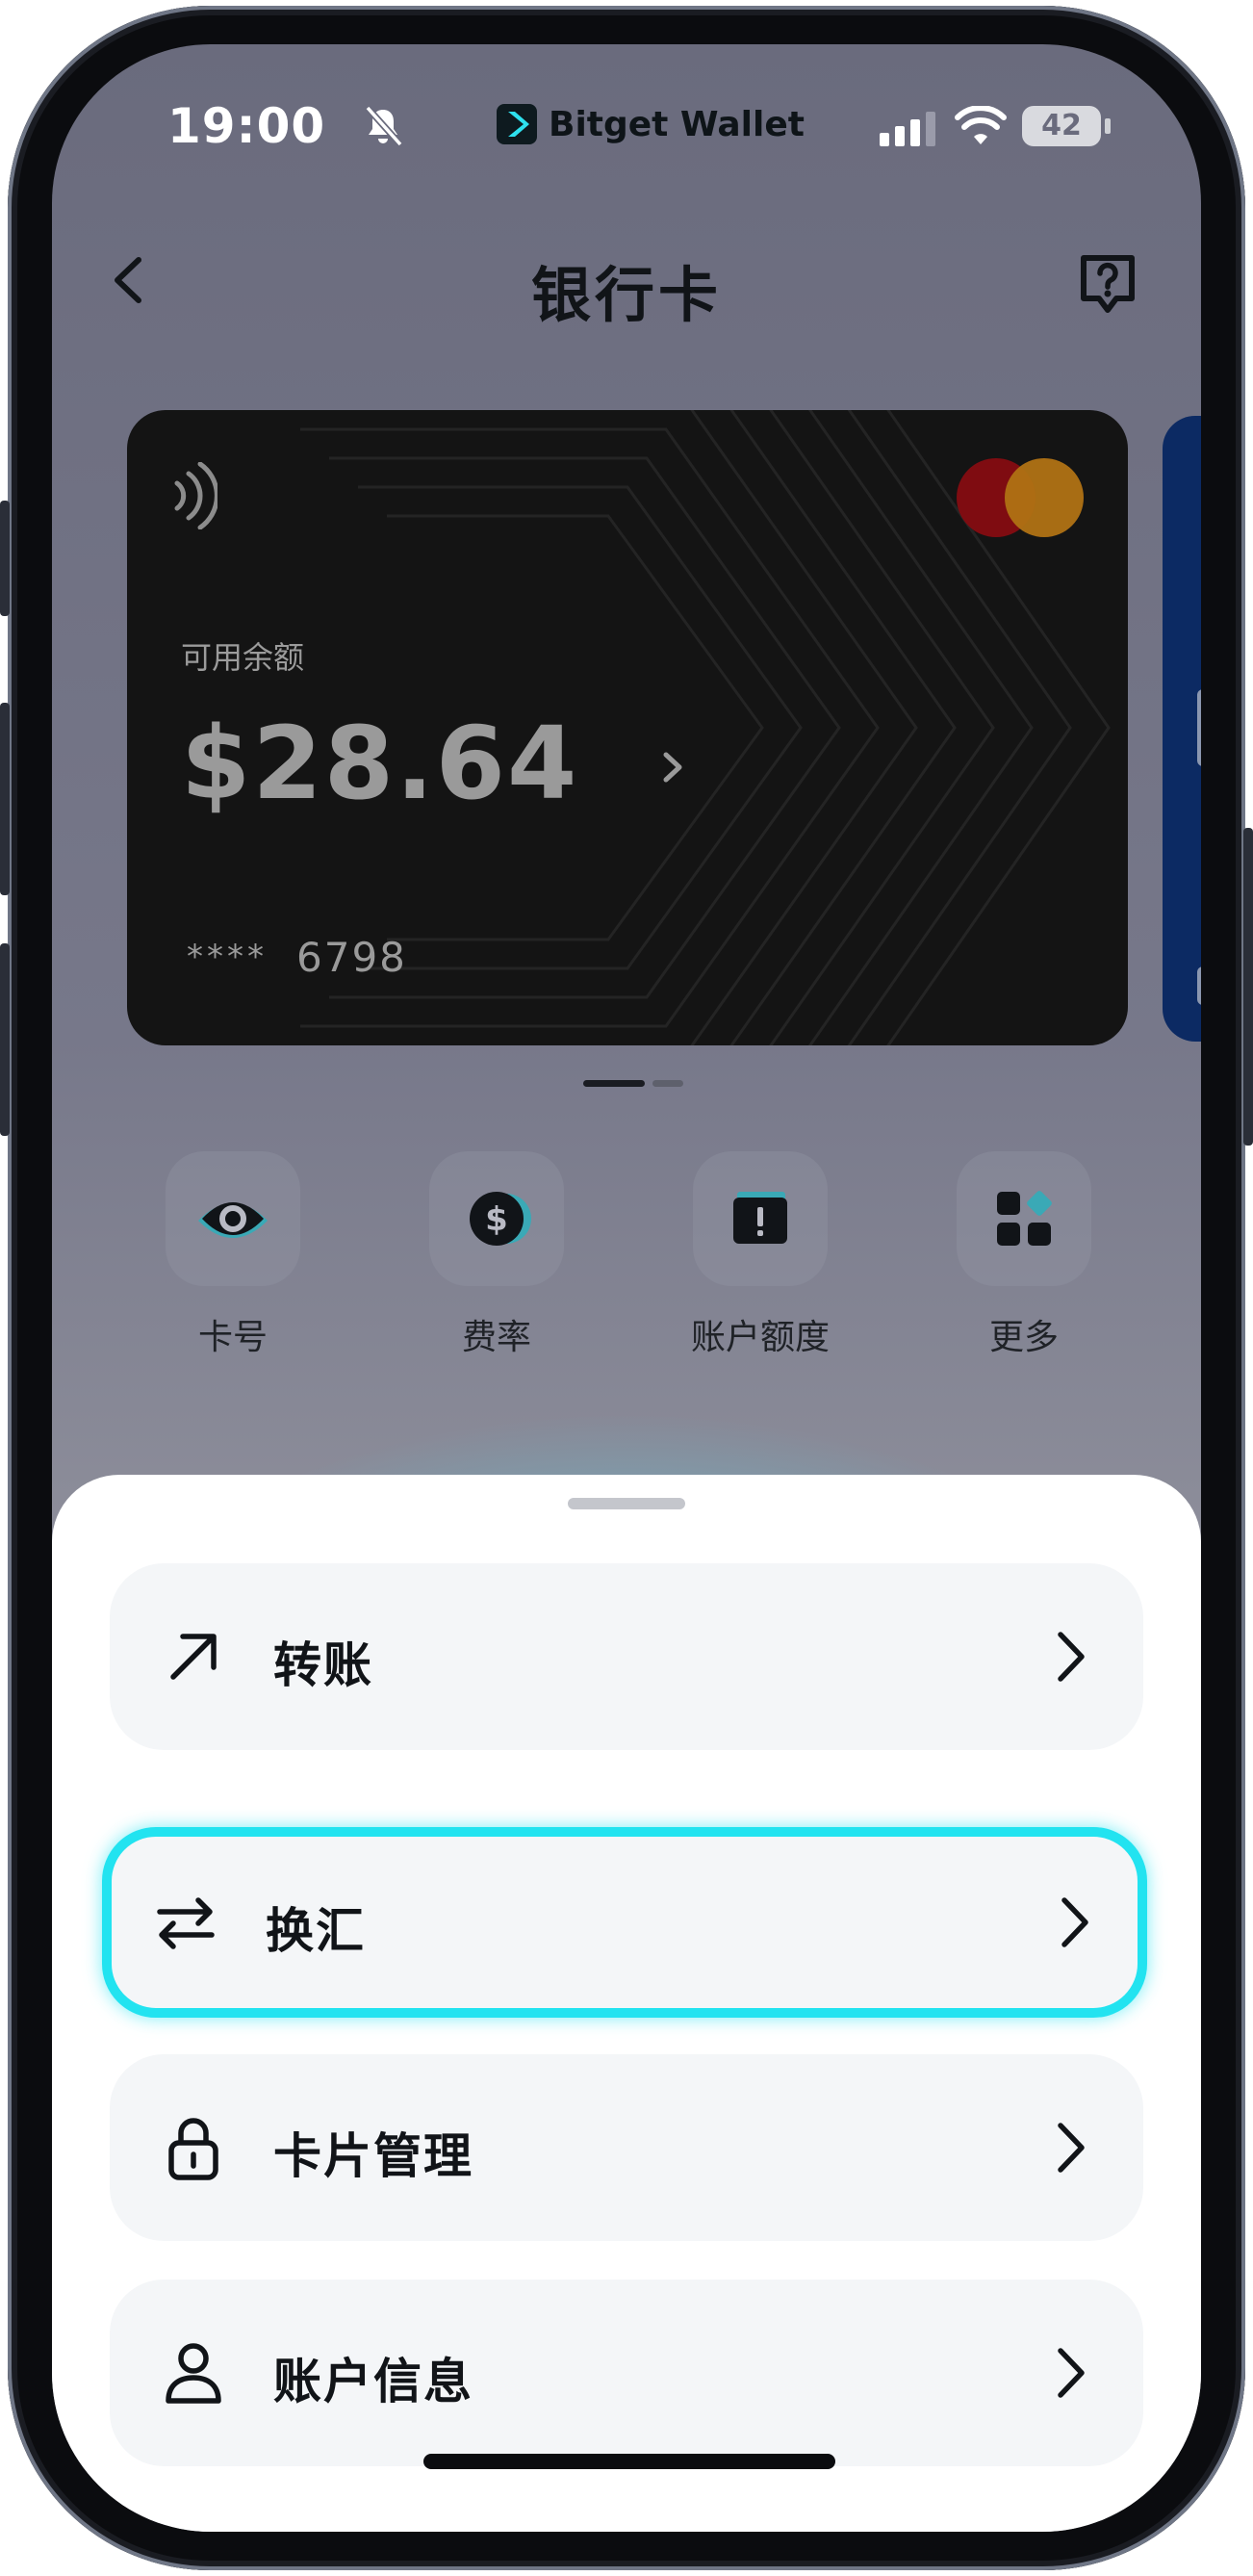 The width and height of the screenshot is (1253, 2576). Describe the element at coordinates (351, 957) in the screenshot. I see `card-last4: 6798` at that location.